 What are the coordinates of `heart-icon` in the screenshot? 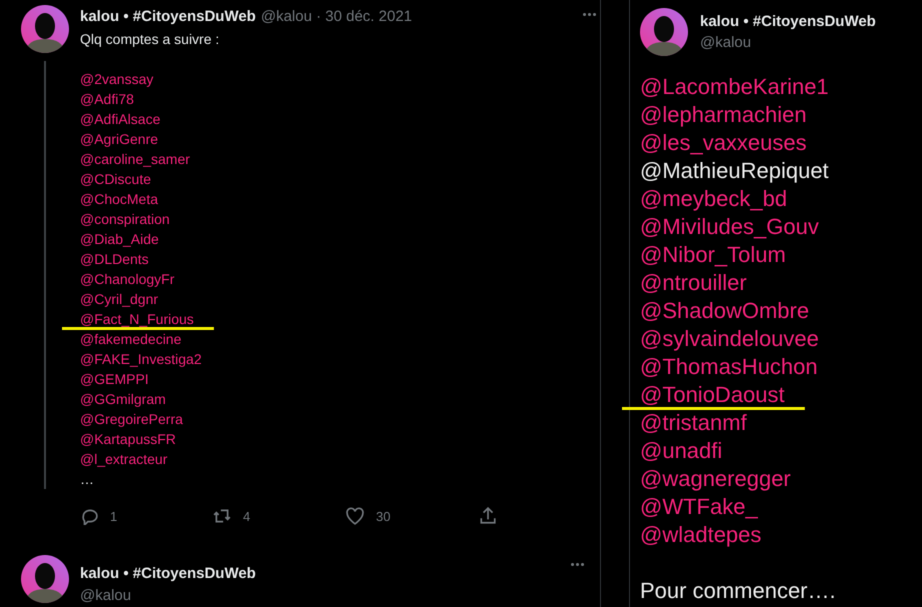 It's located at (355, 516).